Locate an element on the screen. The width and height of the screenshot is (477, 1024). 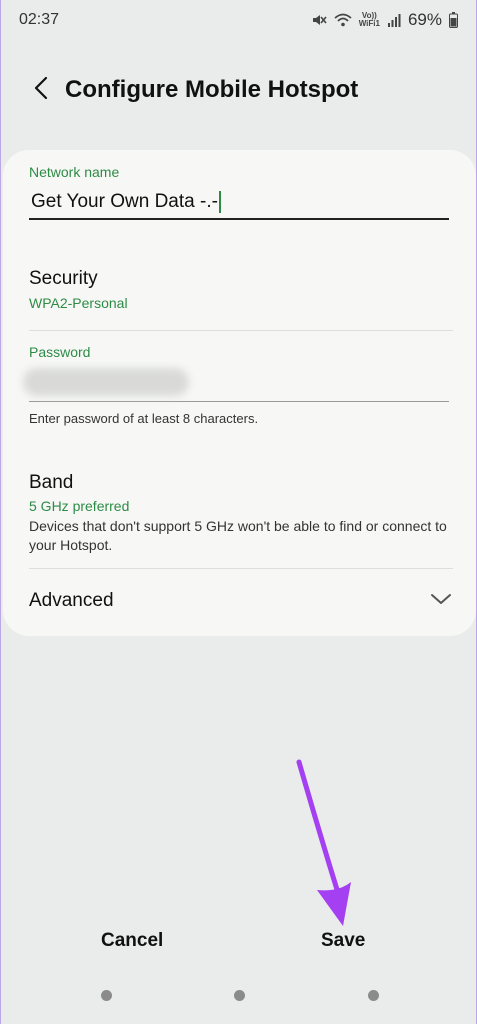
nav-back-button is located at coordinates (373, 995).